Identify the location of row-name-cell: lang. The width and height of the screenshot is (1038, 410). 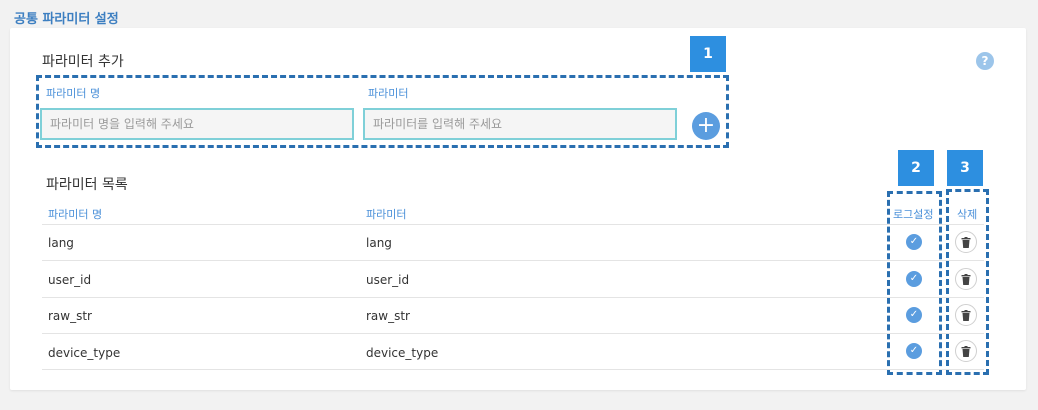
(61, 243).